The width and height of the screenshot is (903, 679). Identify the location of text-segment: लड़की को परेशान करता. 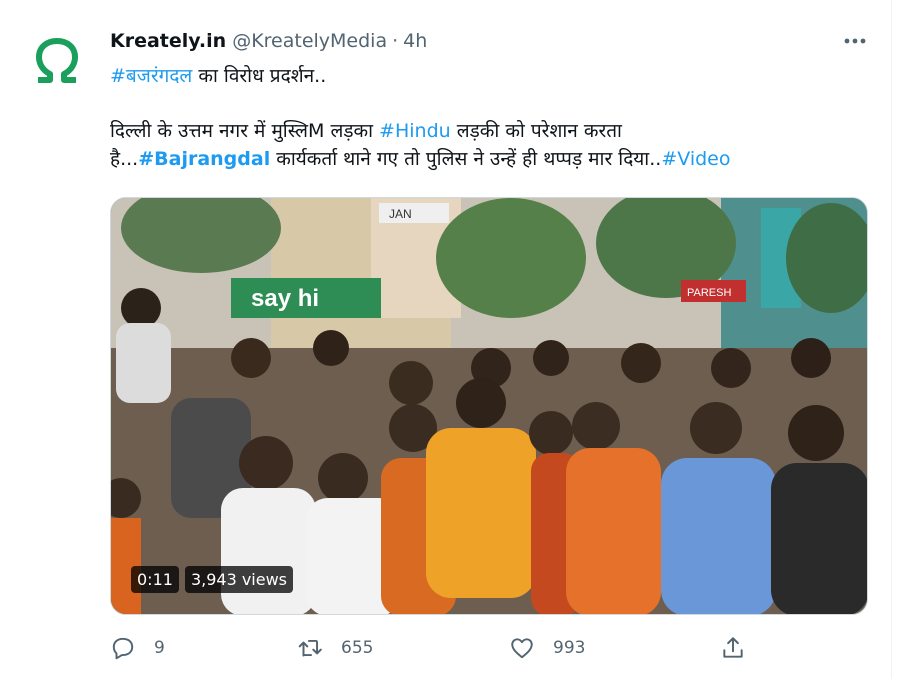
(536, 131).